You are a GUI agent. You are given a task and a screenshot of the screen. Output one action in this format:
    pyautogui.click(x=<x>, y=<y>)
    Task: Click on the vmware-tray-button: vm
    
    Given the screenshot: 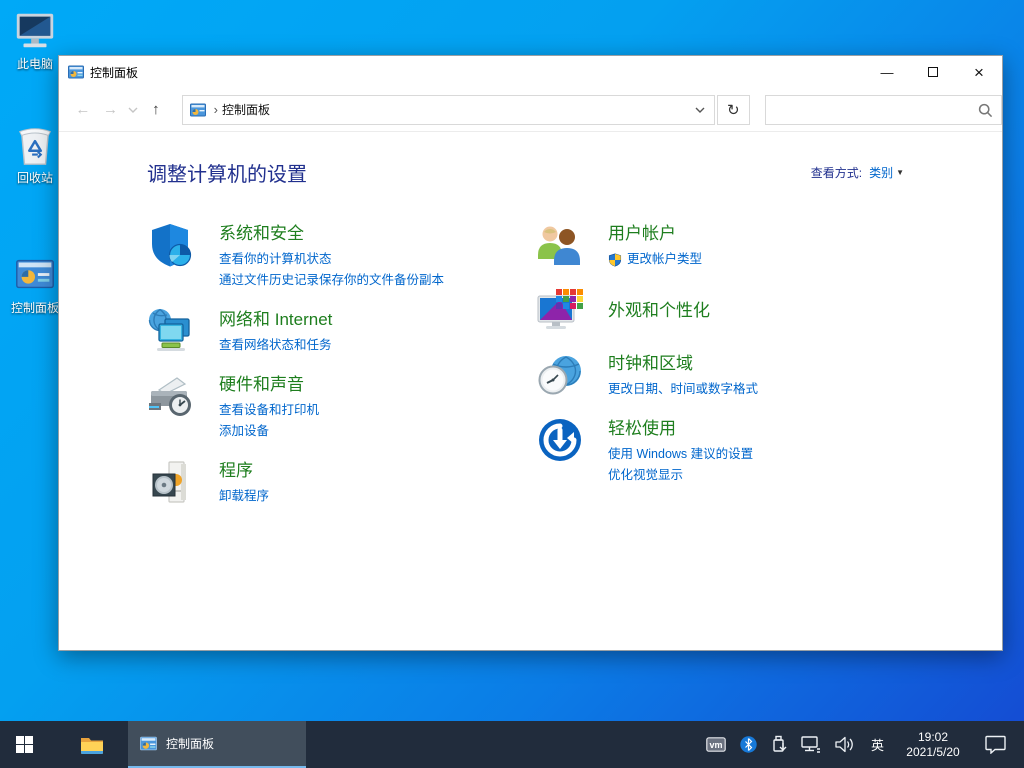 What is the action you would take?
    pyautogui.click(x=716, y=744)
    